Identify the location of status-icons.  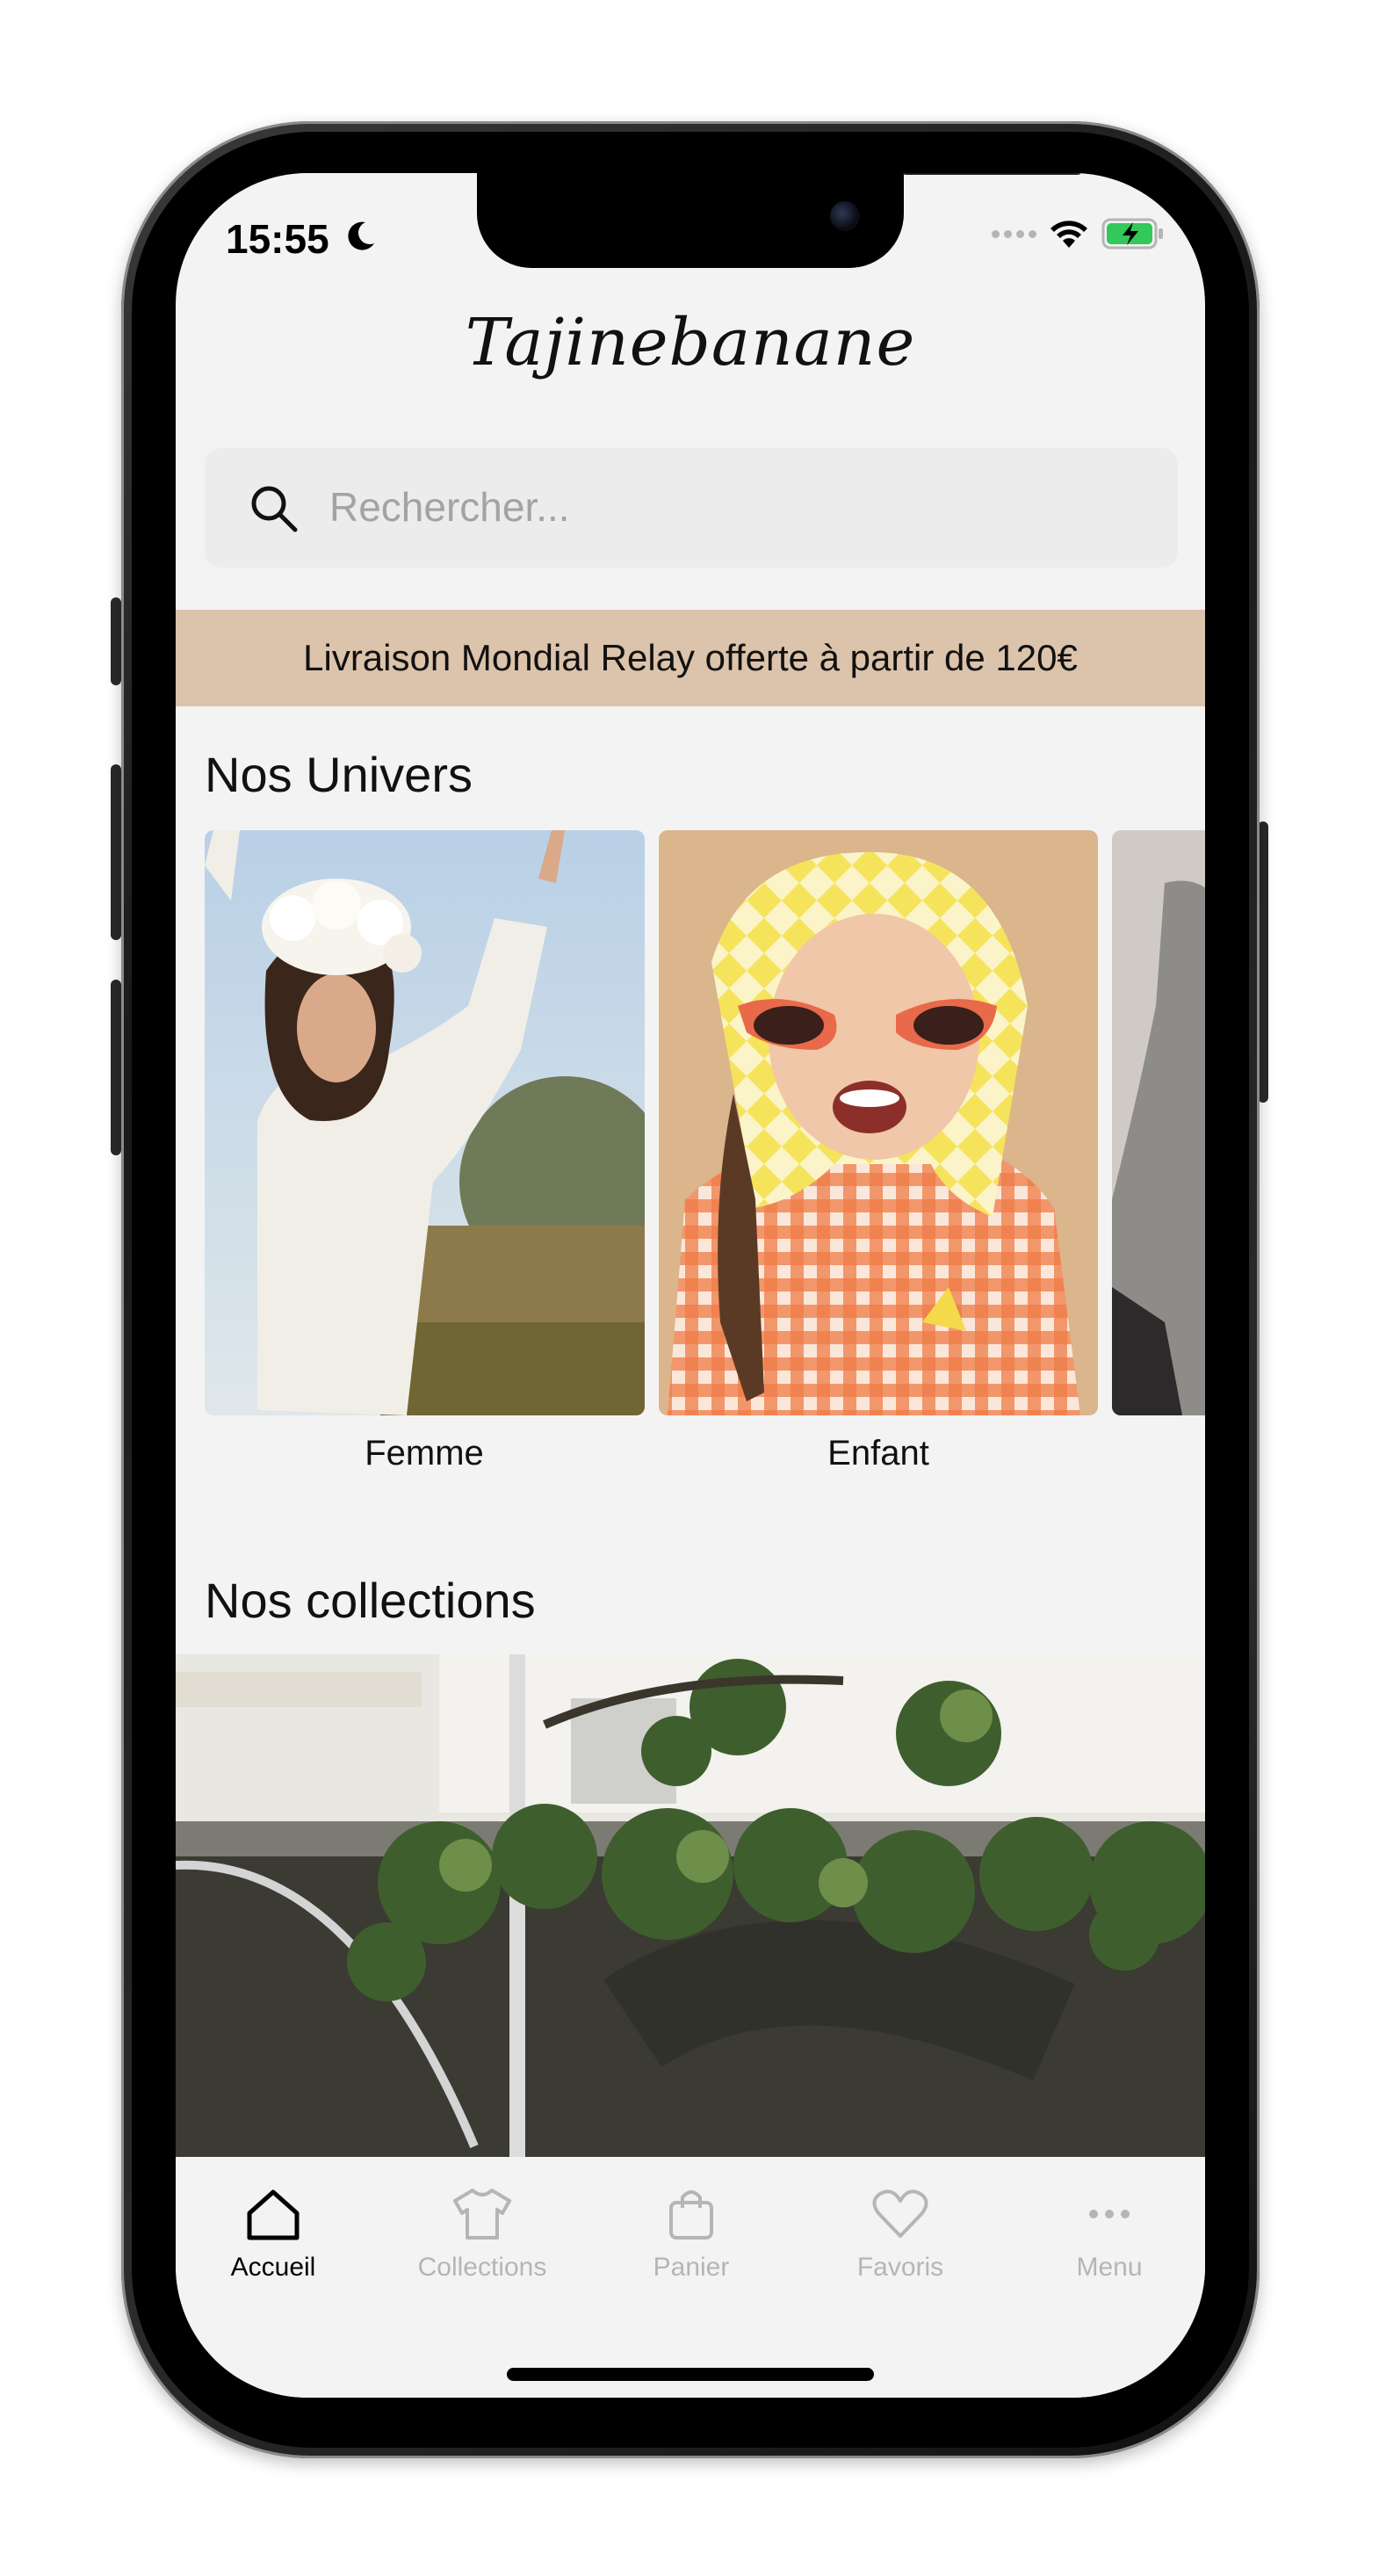
(1078, 233).